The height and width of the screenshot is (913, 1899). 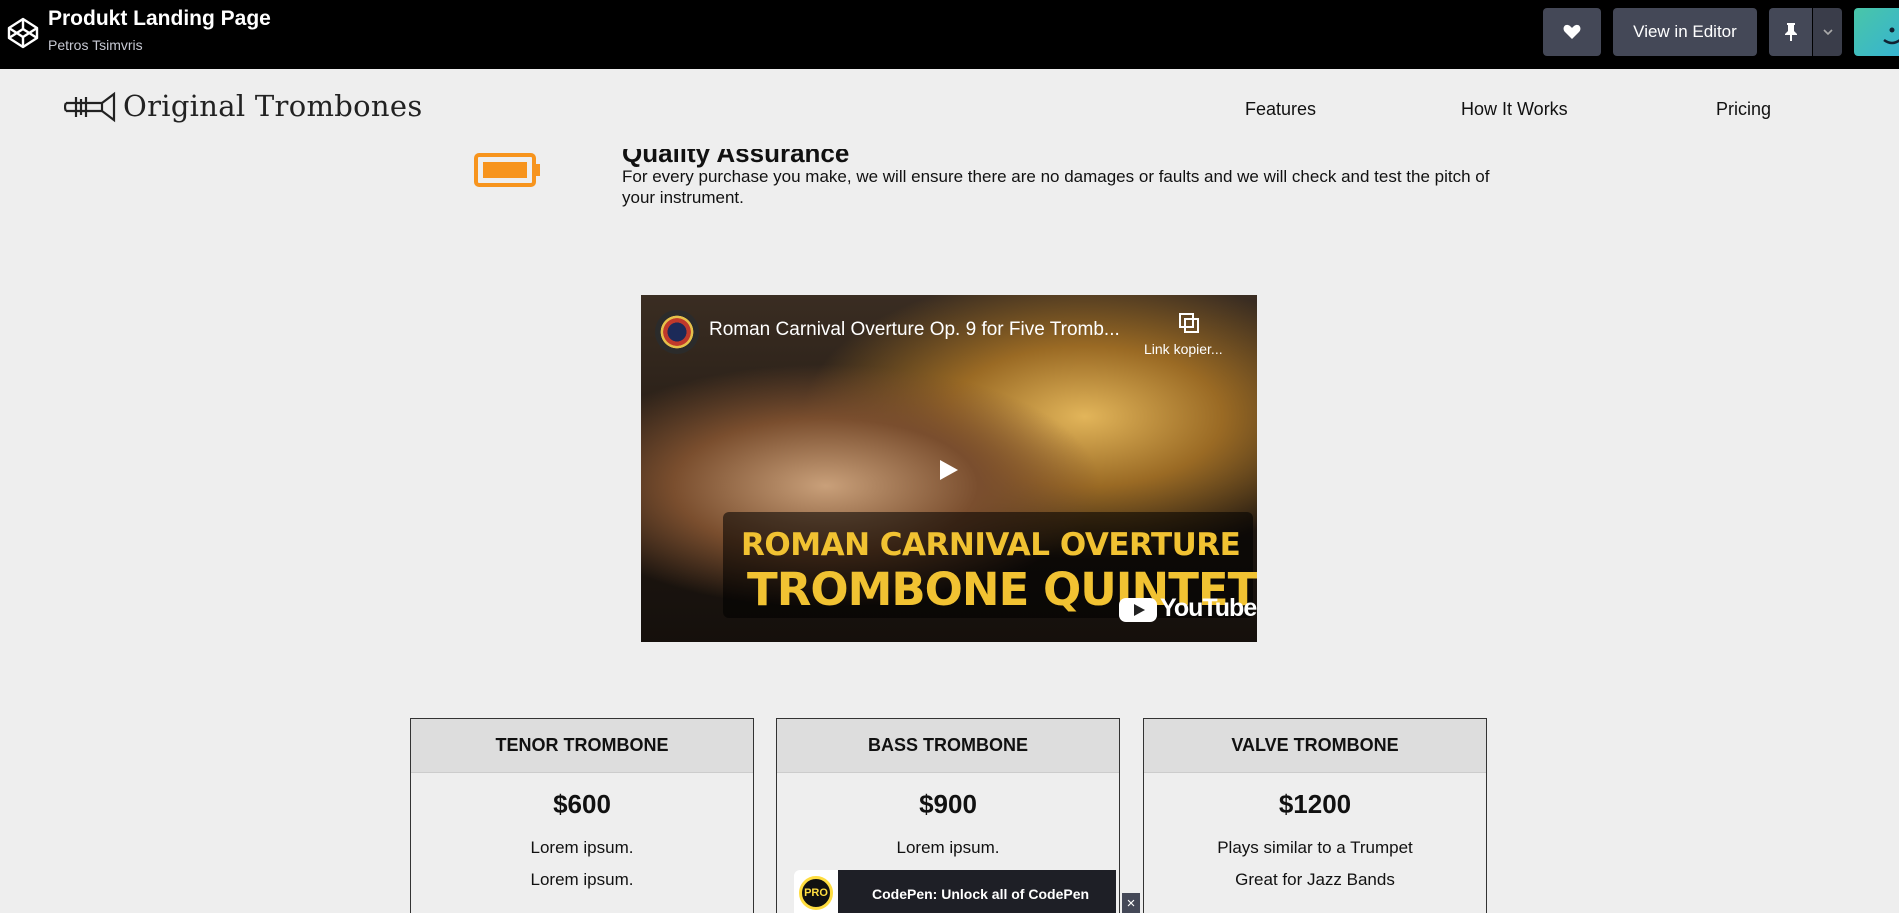 I want to click on brand-name: Original Trombones, so click(x=273, y=106).